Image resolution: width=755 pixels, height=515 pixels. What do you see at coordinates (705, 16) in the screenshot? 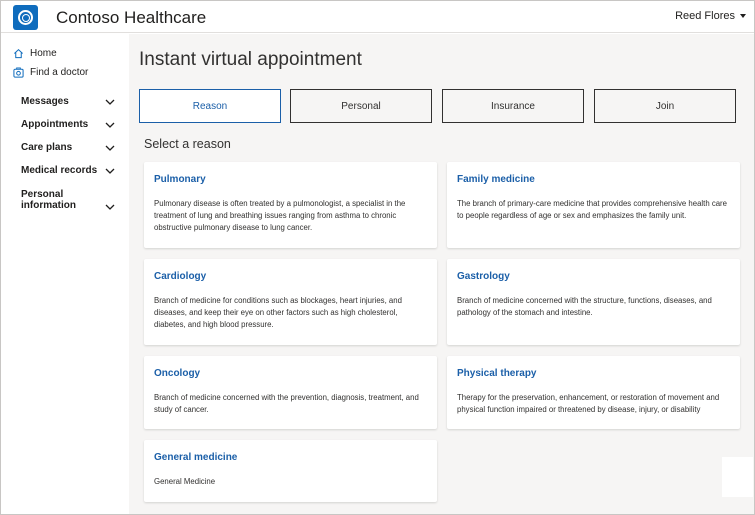
I see `user-name: Reed Flores` at bounding box center [705, 16].